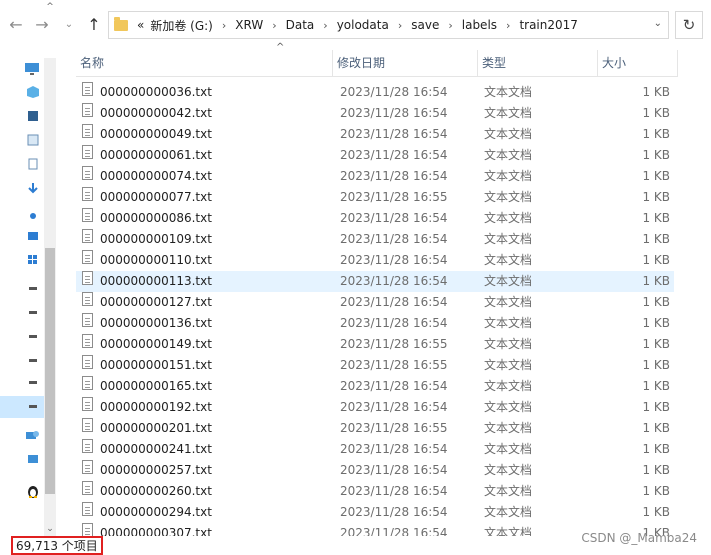  Describe the element at coordinates (375, 92) in the screenshot. I see `file-row: 000000000036.txt 2023/11/28 16:54 文本文档 1 KB` at that location.